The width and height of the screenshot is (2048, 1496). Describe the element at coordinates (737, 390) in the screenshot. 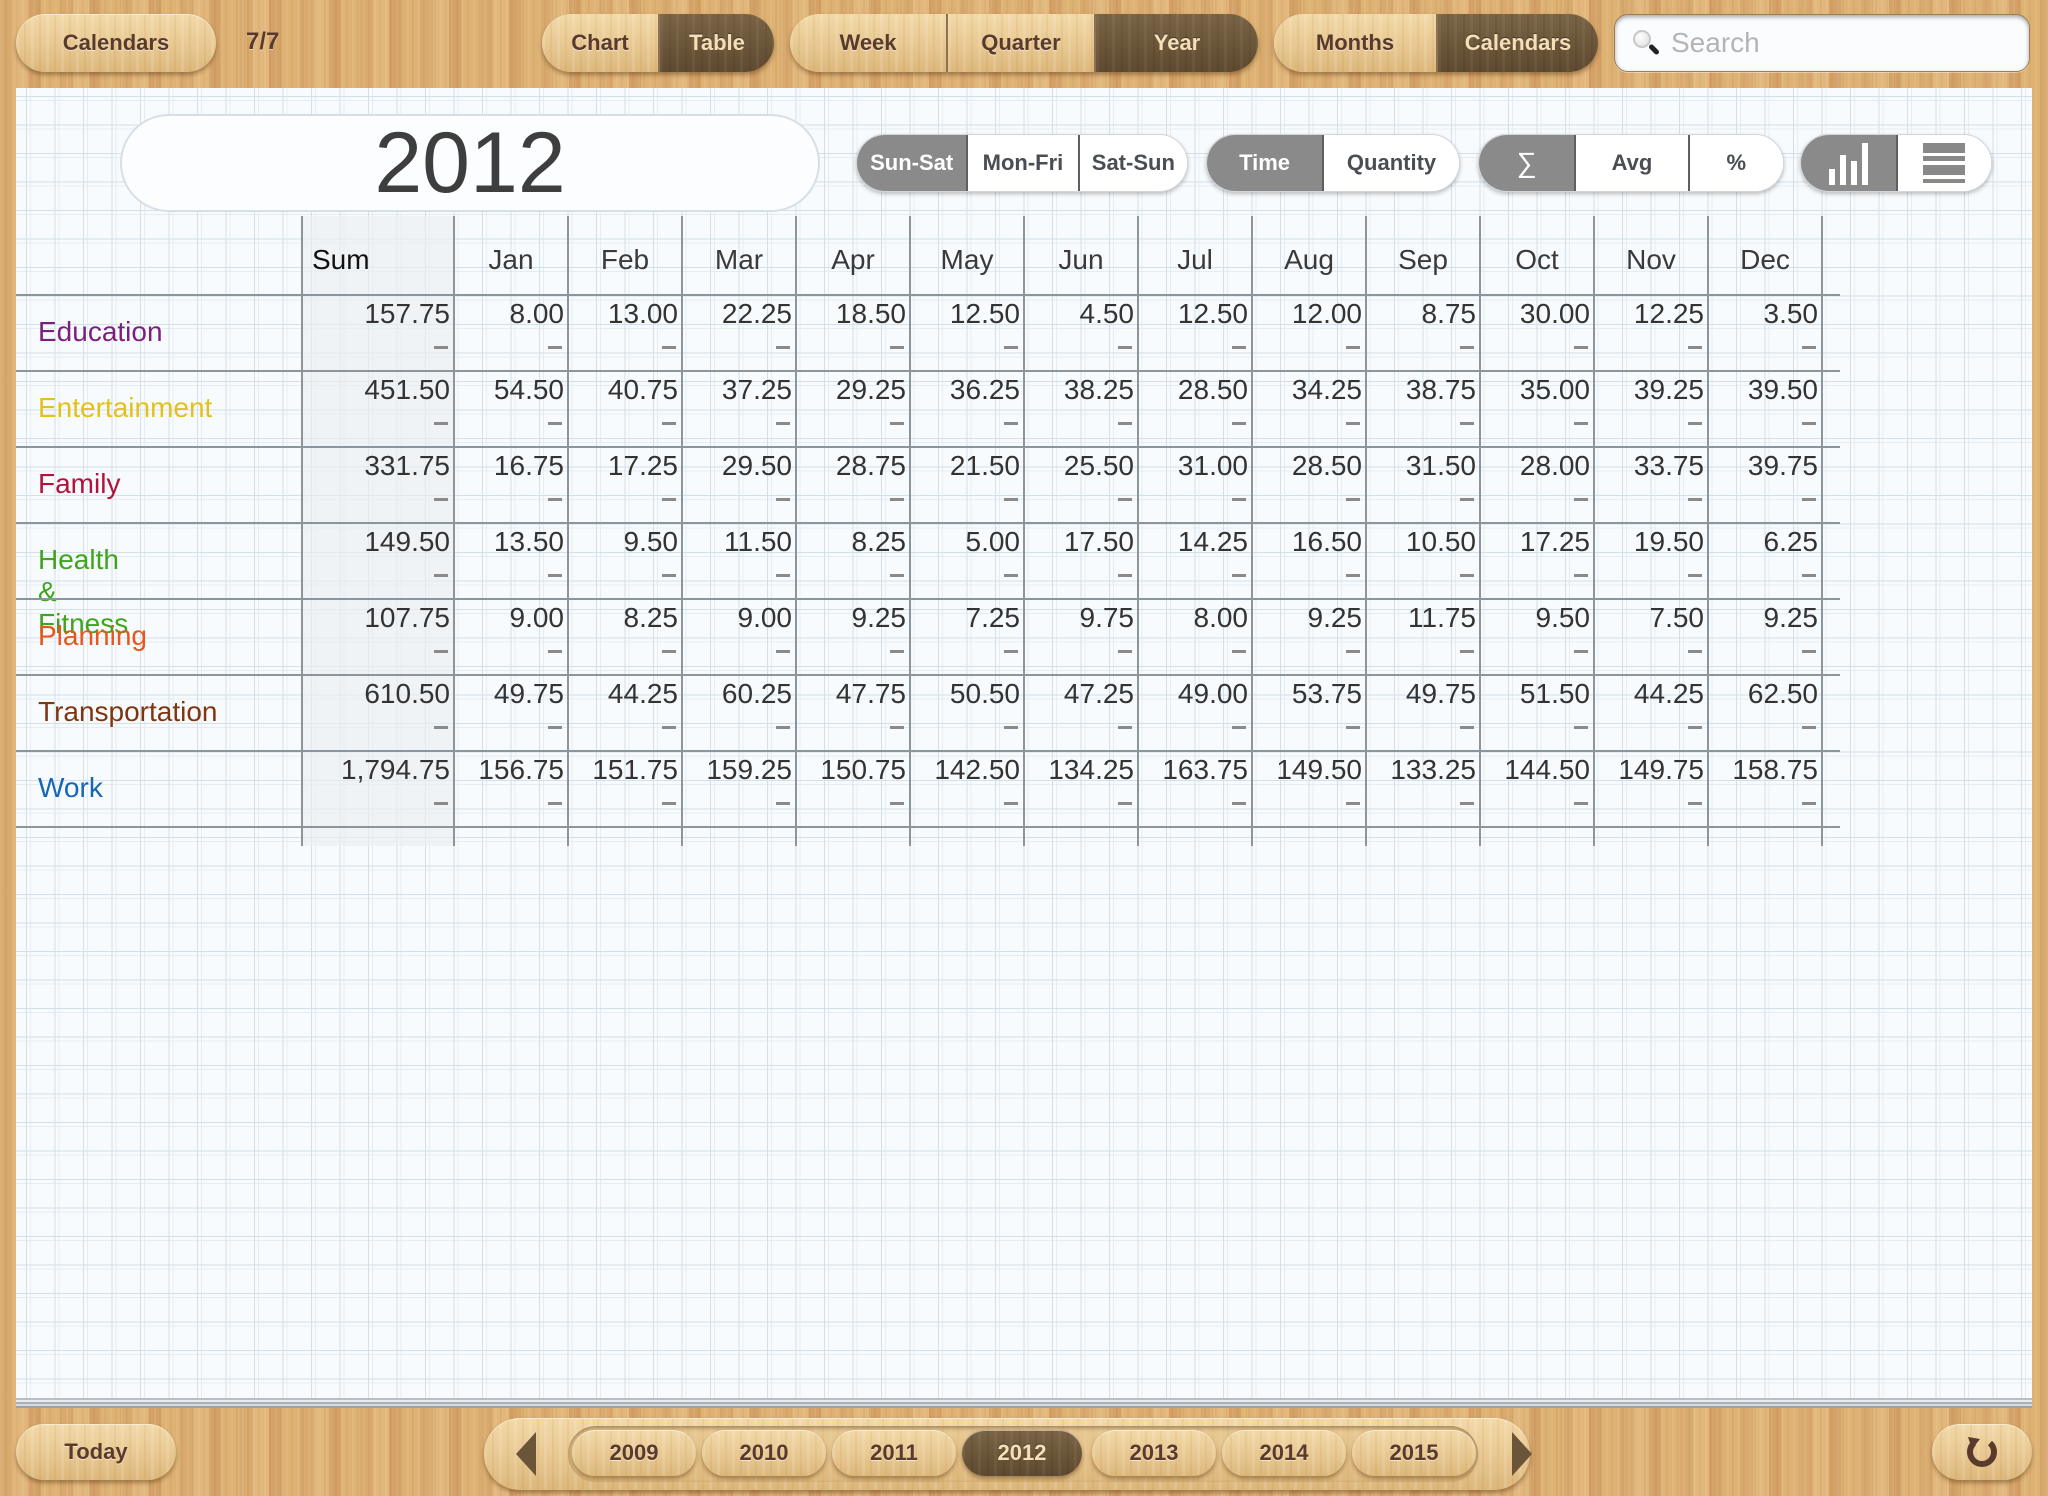

I see `table-cell: 37.25` at that location.